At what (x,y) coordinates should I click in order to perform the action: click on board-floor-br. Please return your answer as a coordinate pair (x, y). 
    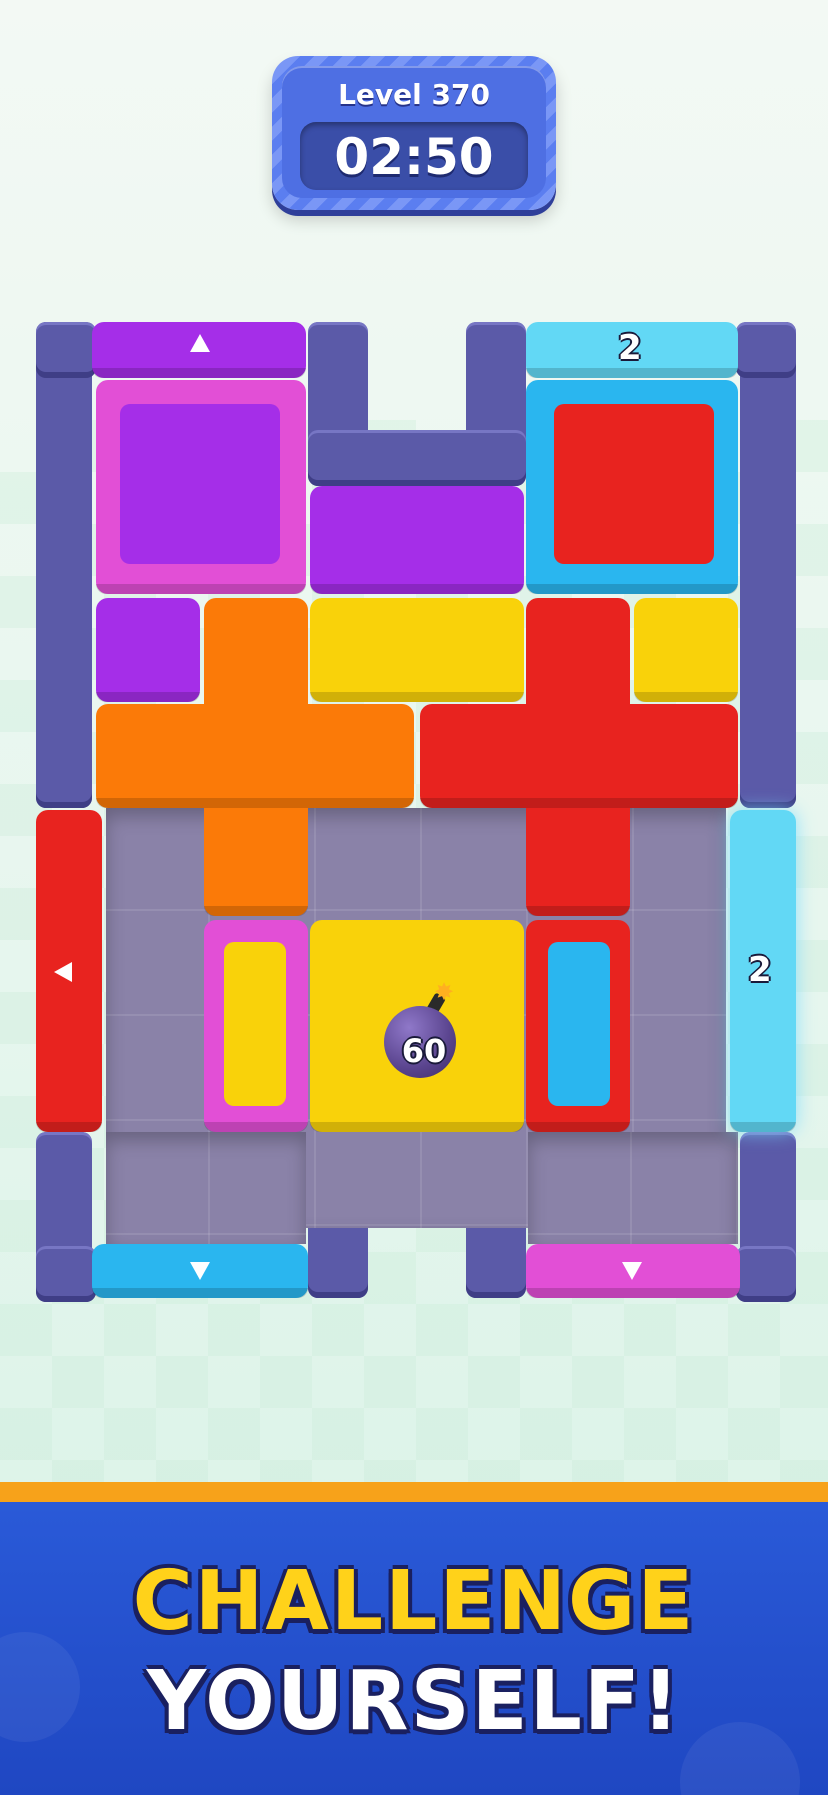
    Looking at the image, I should click on (633, 1188).